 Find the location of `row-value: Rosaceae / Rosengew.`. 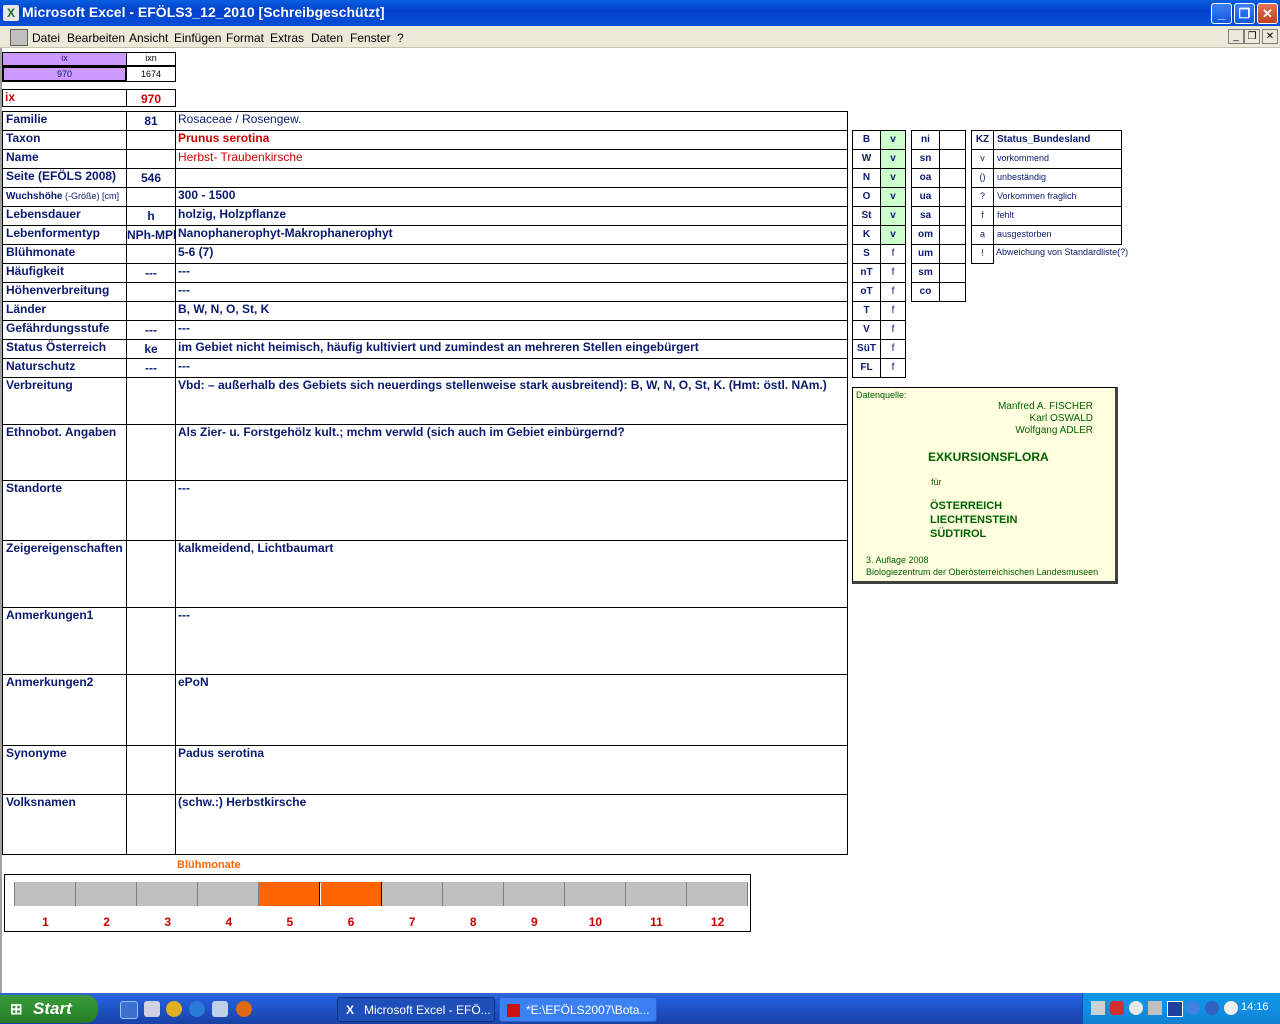

row-value: Rosaceae / Rosengew. is located at coordinates (511, 120).